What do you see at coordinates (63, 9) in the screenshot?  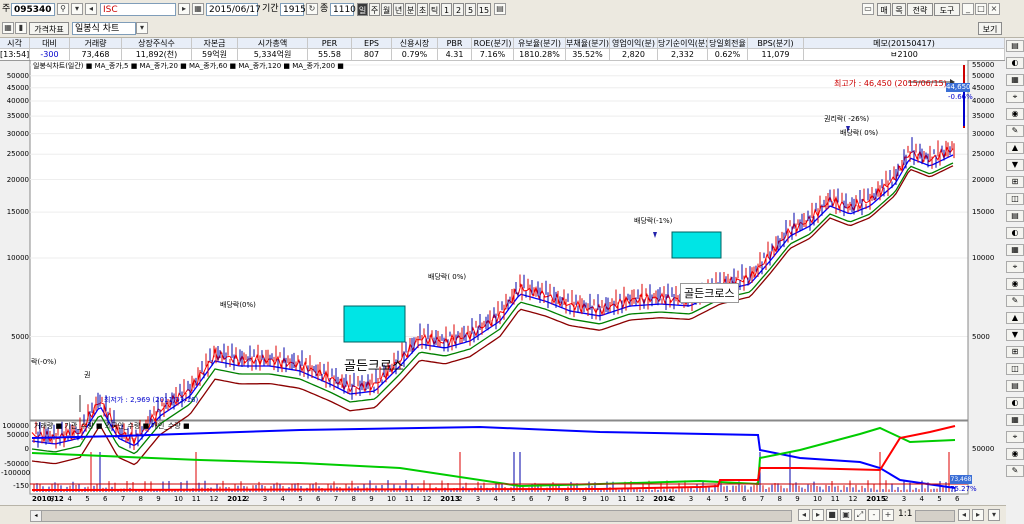 I see `search-icon: ⚲` at bounding box center [63, 9].